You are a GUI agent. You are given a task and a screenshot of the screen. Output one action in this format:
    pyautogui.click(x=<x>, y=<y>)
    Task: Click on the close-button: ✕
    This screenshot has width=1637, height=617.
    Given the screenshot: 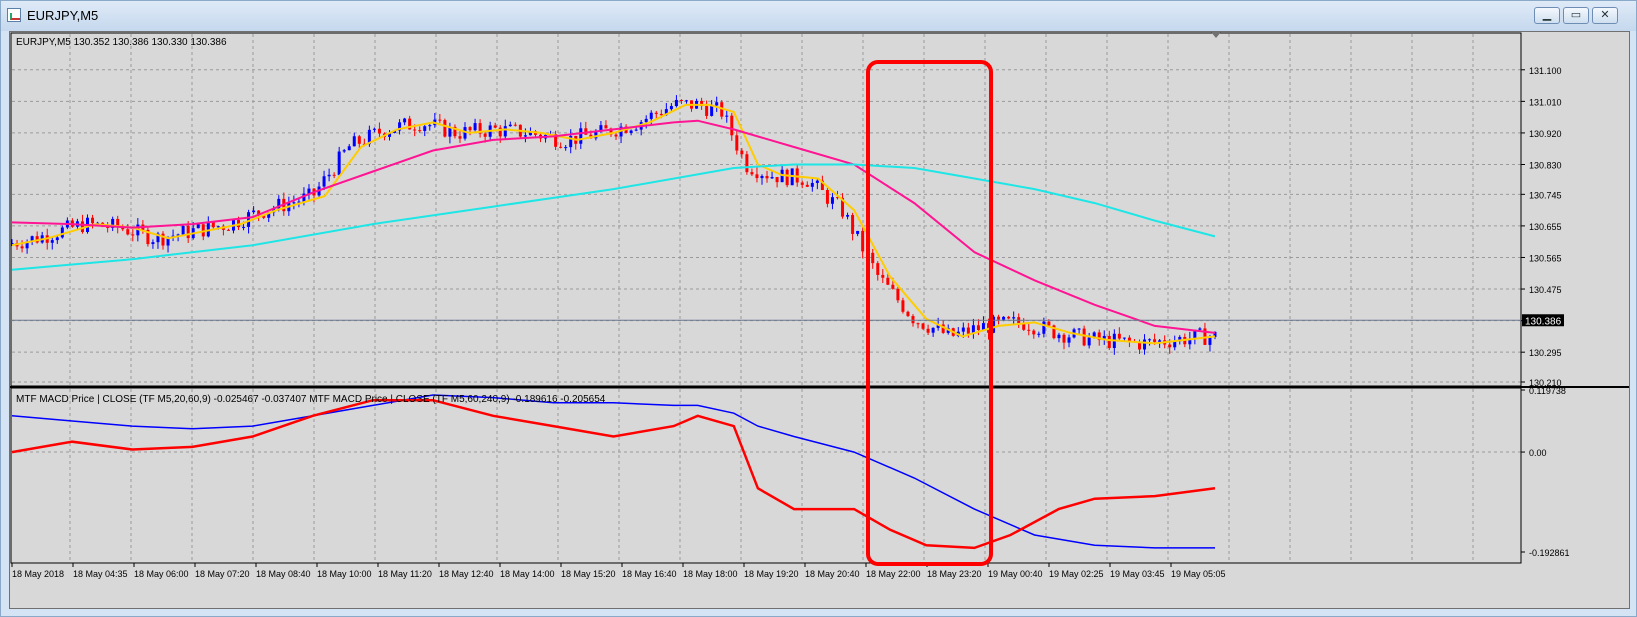 What is the action you would take?
    pyautogui.click(x=1605, y=15)
    